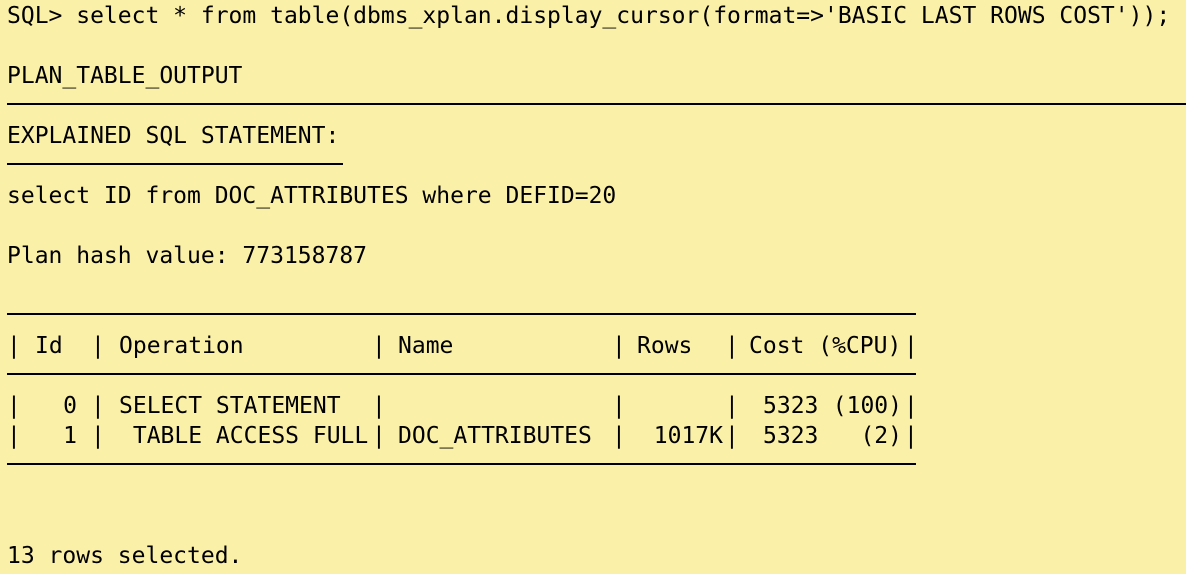 The height and width of the screenshot is (574, 1186). What do you see at coordinates (596, 104) in the screenshot?
I see `output-header-rule` at bounding box center [596, 104].